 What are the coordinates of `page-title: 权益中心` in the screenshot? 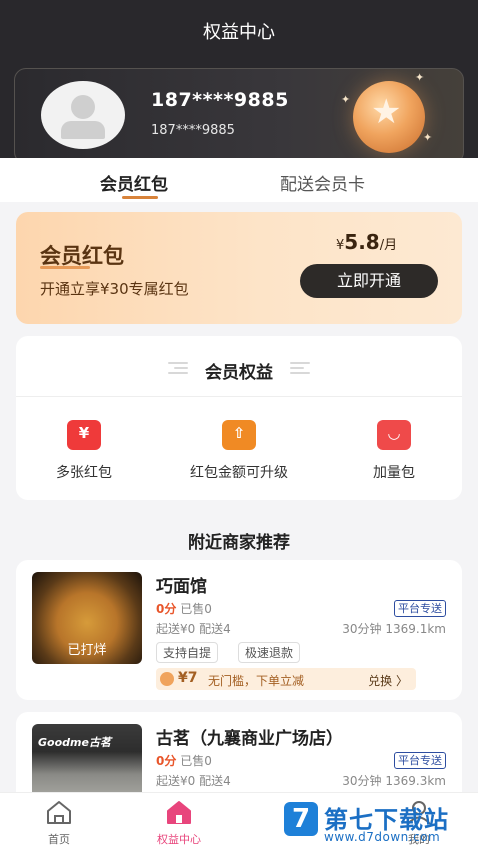 It's located at (239, 32).